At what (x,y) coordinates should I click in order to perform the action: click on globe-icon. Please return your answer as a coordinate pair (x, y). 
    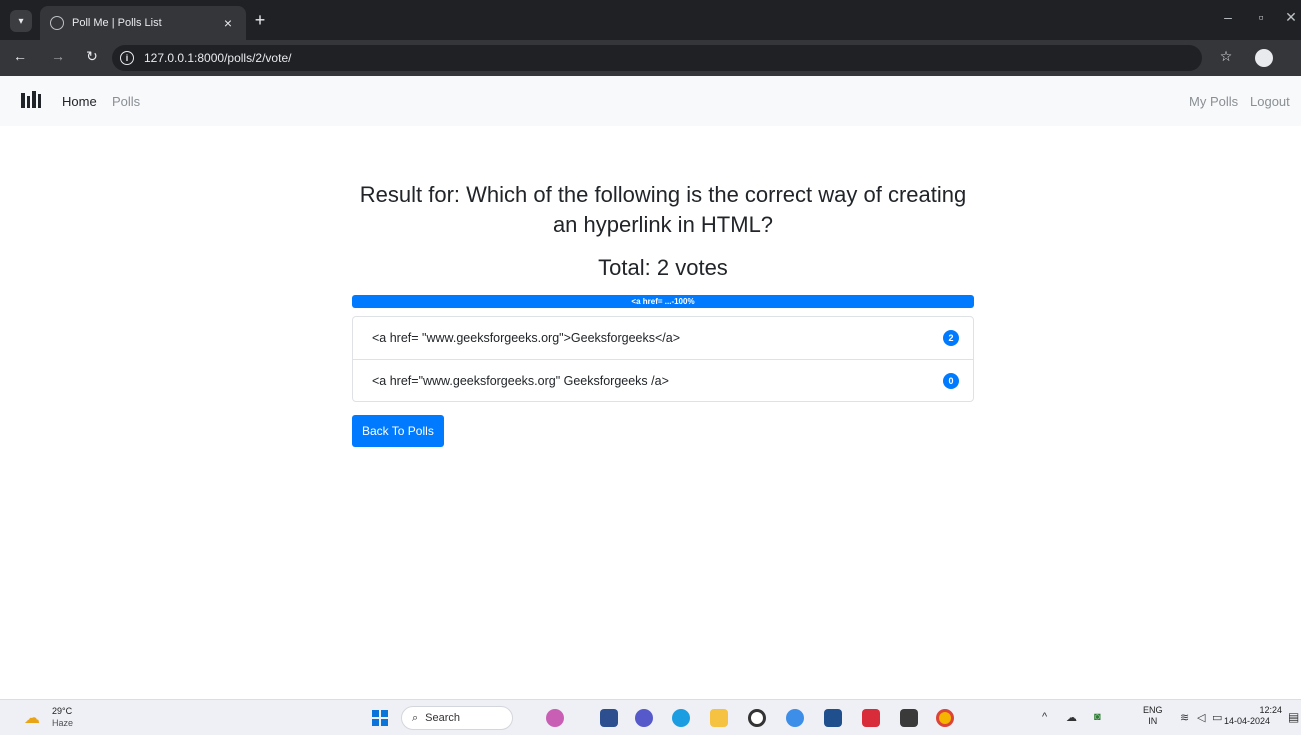
    Looking at the image, I should click on (57, 23).